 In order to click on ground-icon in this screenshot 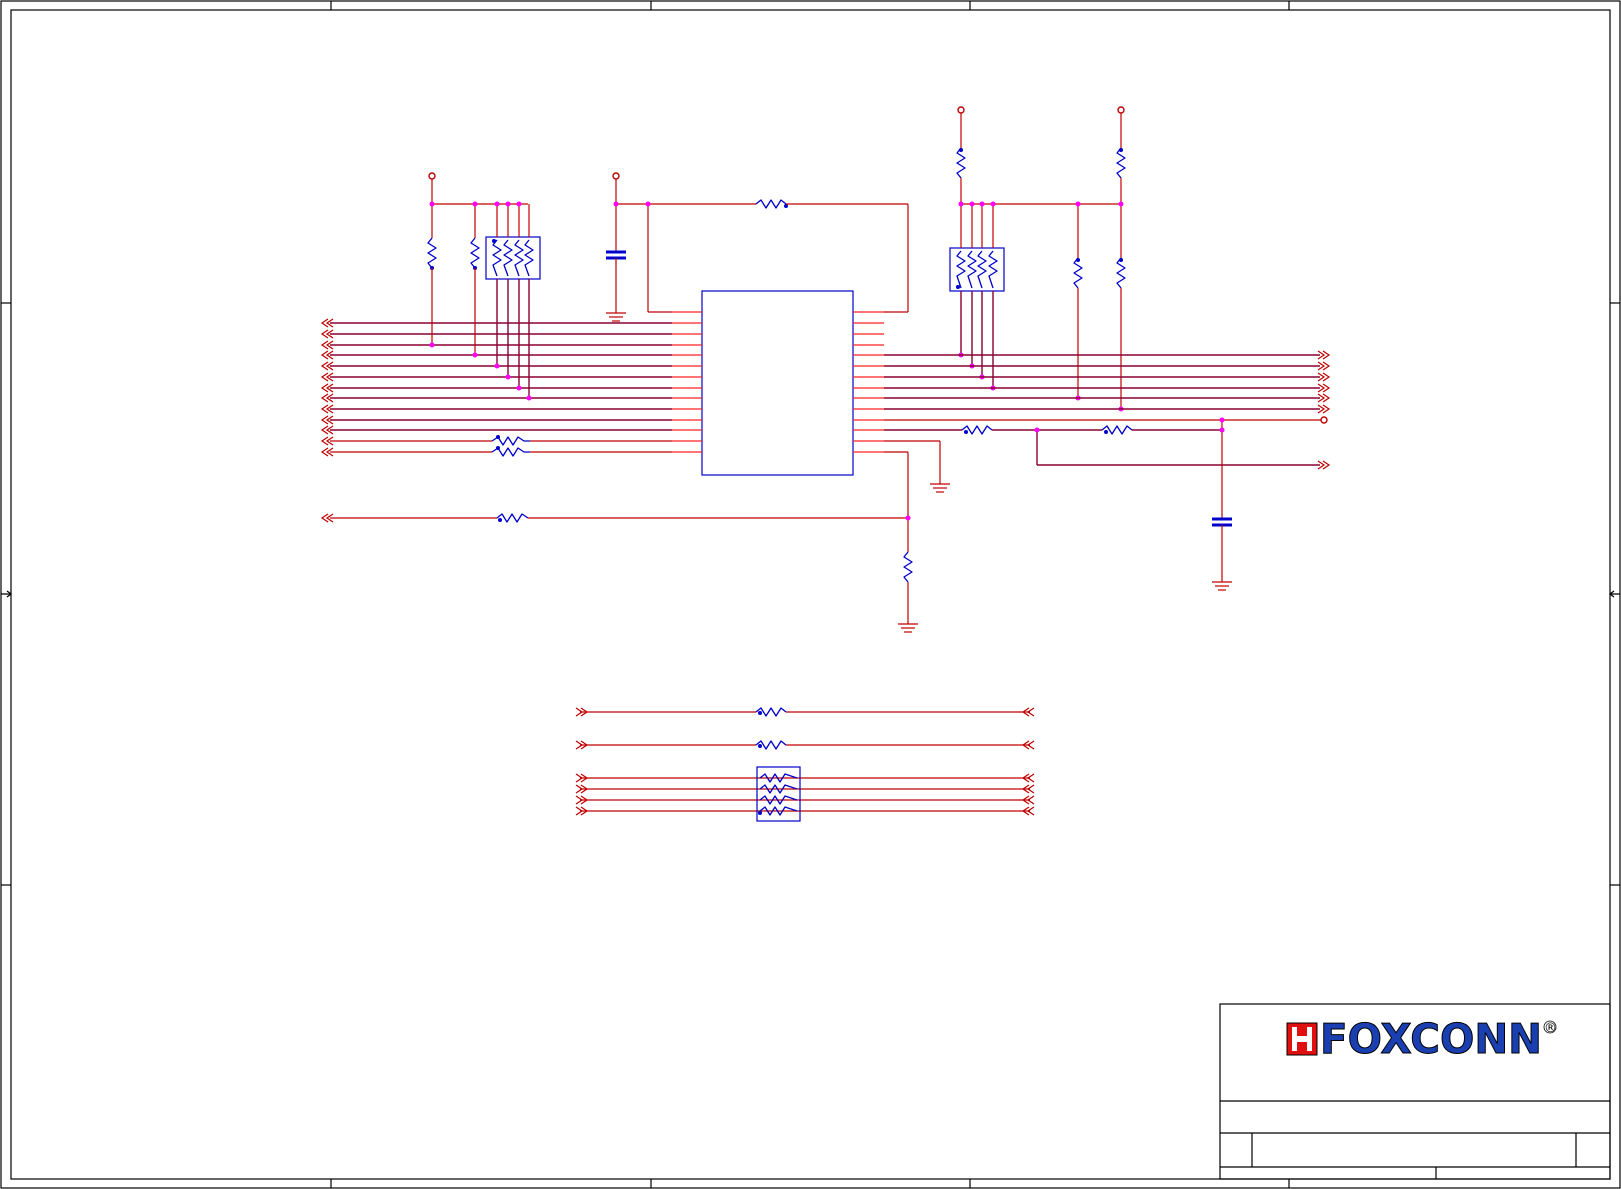, I will do `click(616, 317)`.